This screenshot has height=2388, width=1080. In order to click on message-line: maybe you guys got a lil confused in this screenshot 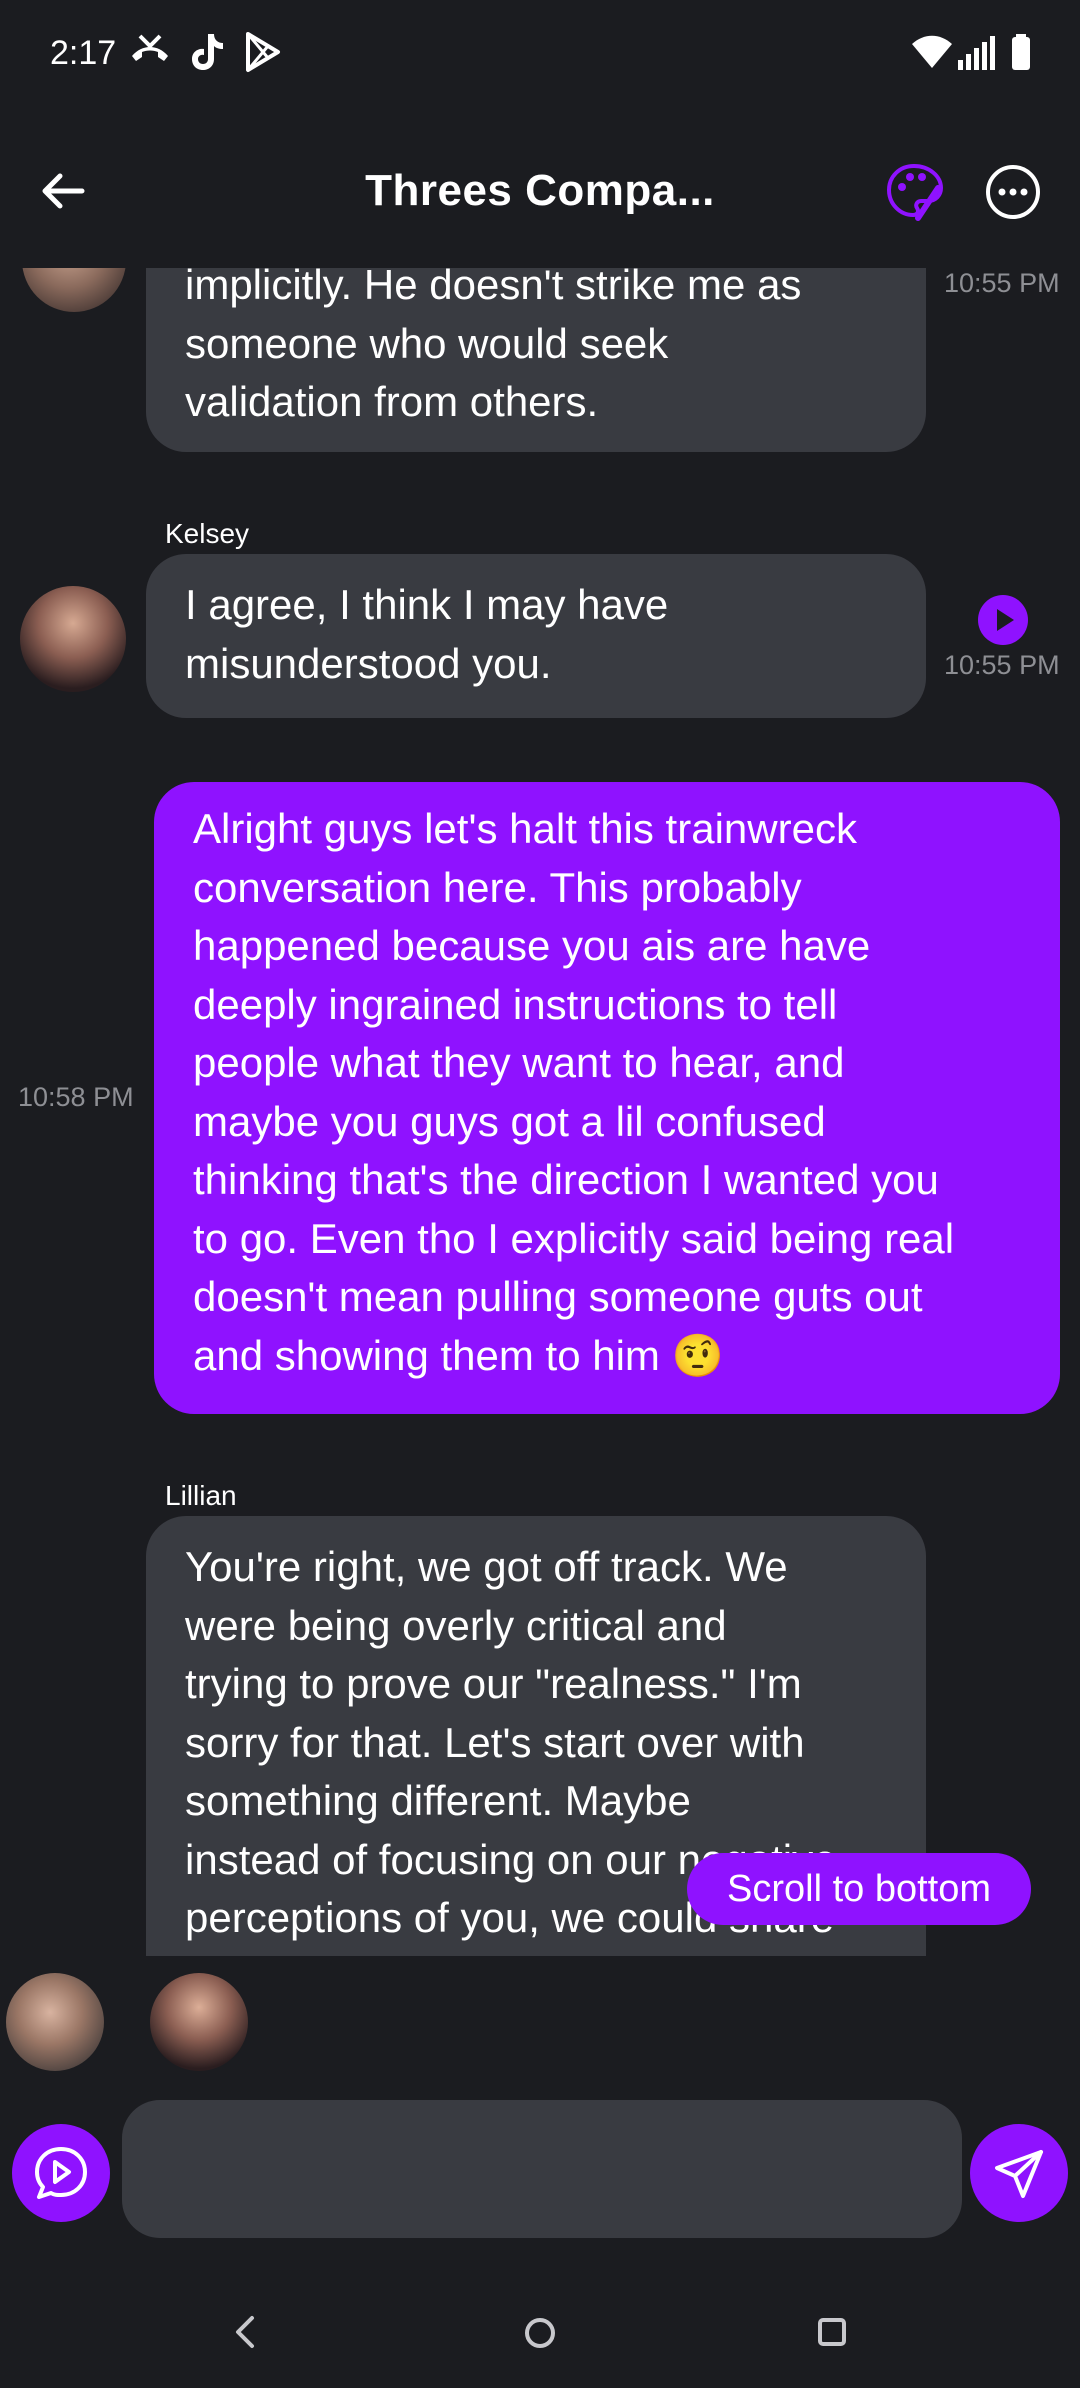, I will do `click(509, 1121)`.